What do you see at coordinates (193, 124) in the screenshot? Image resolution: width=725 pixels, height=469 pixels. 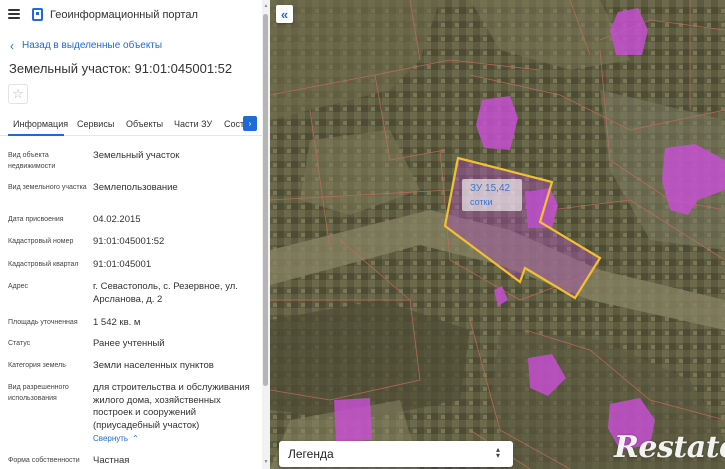 I see `tab-parcel-parts: Части ЗУ` at bounding box center [193, 124].